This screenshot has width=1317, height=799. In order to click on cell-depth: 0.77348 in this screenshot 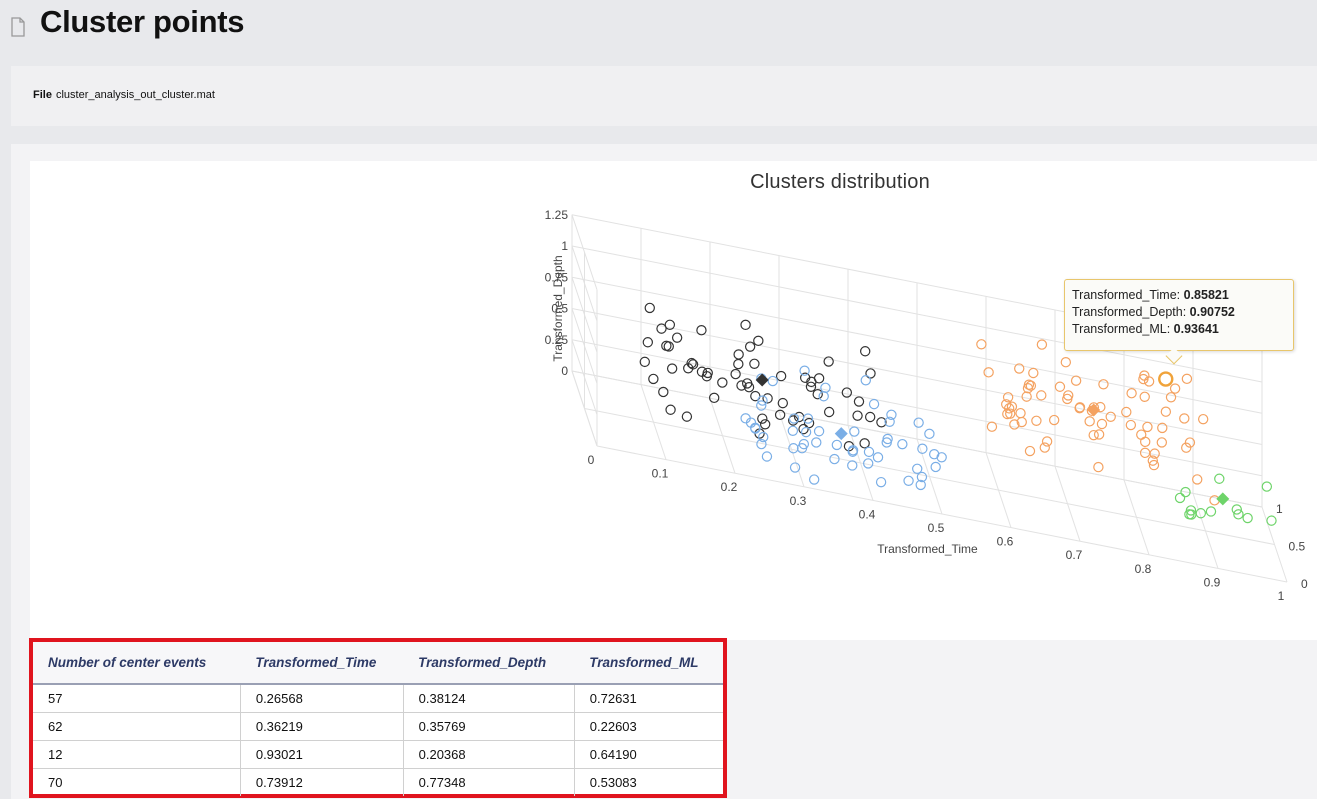, I will do `click(489, 782)`.